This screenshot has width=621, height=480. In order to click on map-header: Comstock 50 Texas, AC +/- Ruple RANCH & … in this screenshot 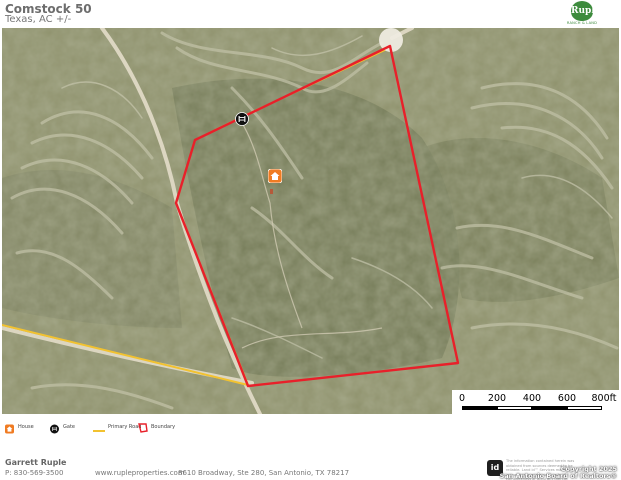, I will do `click(310, 14)`.